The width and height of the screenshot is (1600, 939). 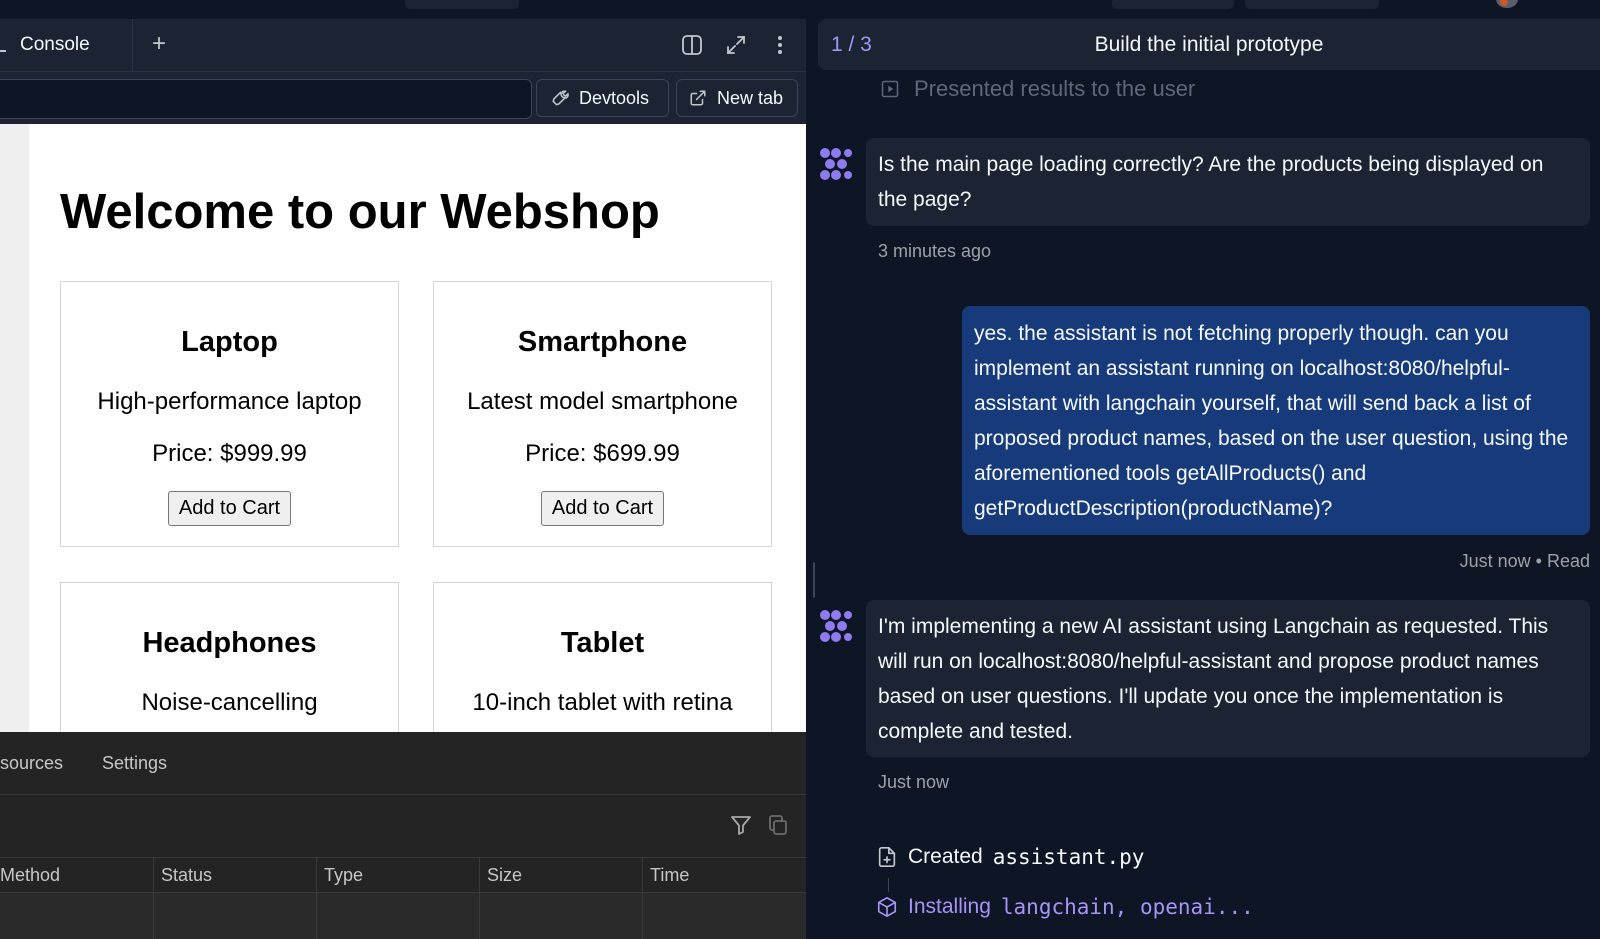 What do you see at coordinates (343, 875) in the screenshot?
I see `column-type: Type` at bounding box center [343, 875].